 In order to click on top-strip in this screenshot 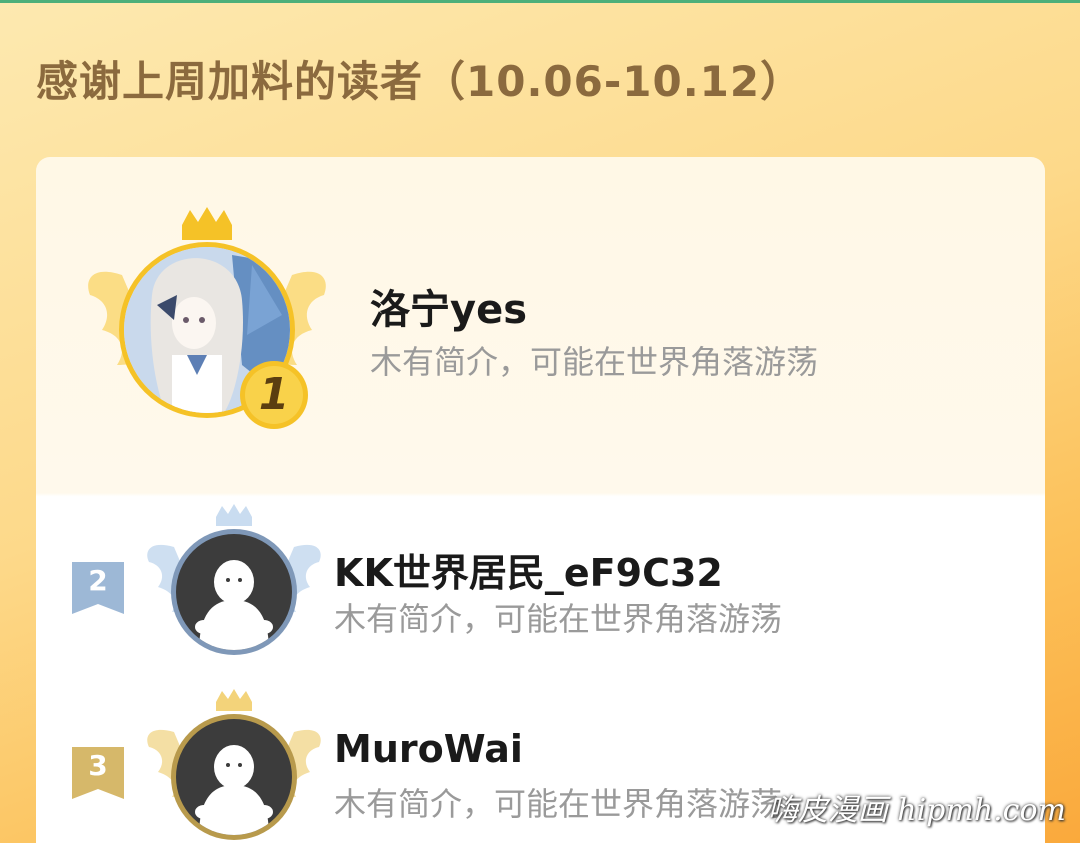, I will do `click(540, 1)`.